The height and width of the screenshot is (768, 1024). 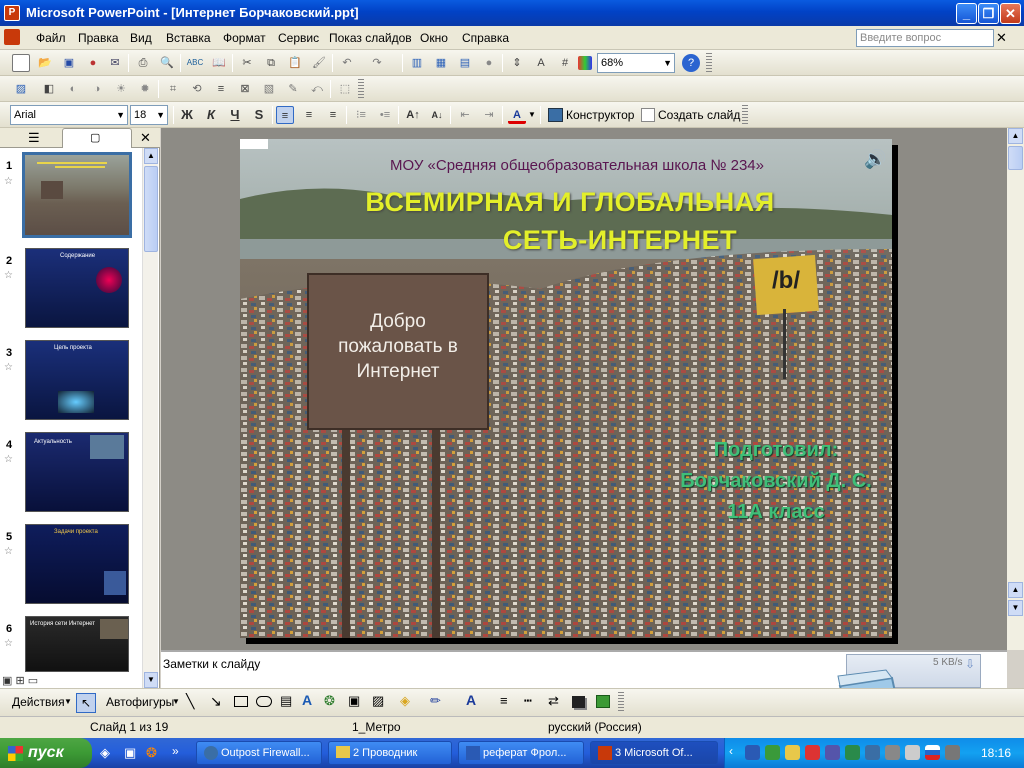 I want to click on print-preview-icon: 🔍, so click(x=167, y=63).